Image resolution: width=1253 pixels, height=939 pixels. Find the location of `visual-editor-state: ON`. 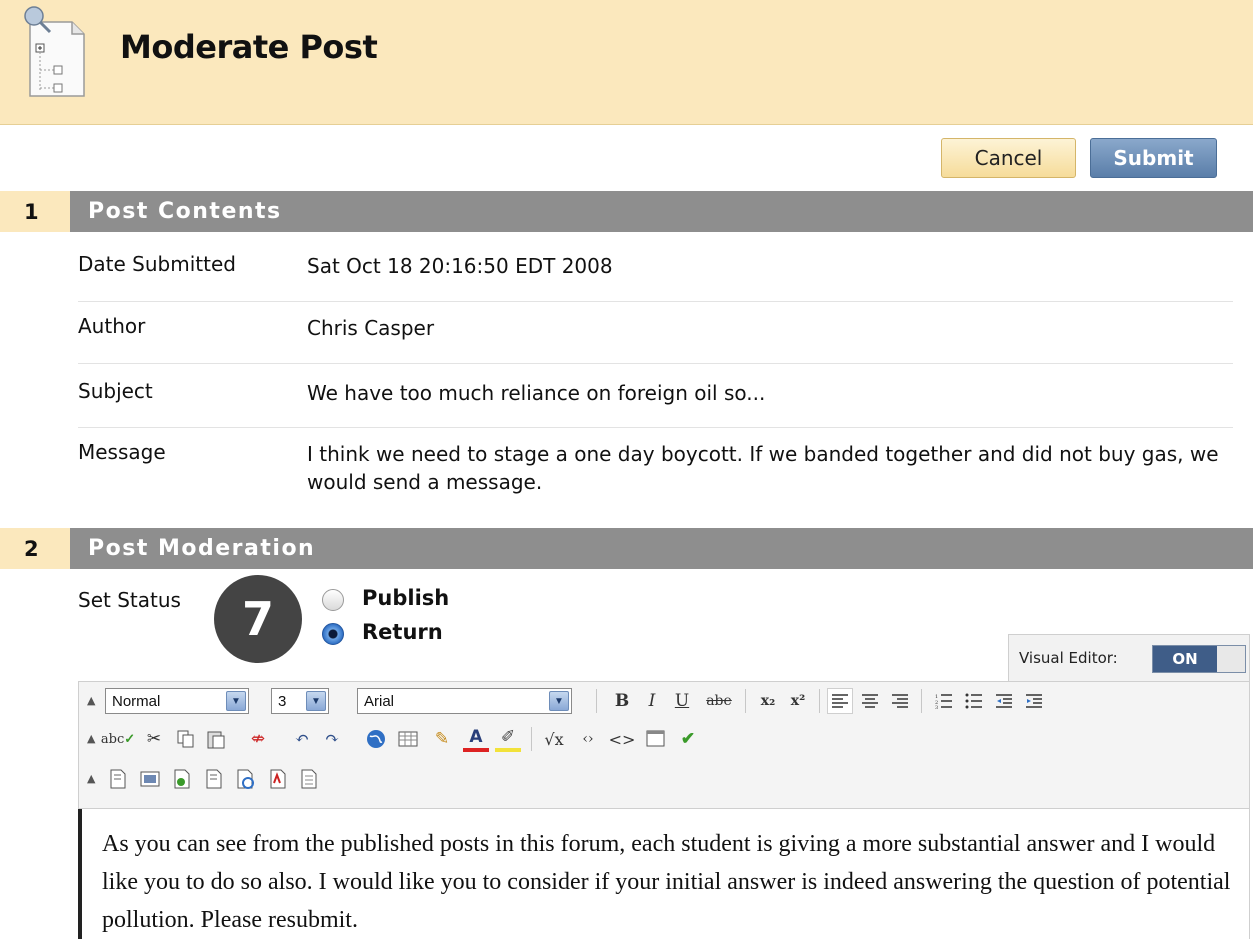

visual-editor-state: ON is located at coordinates (1185, 659).